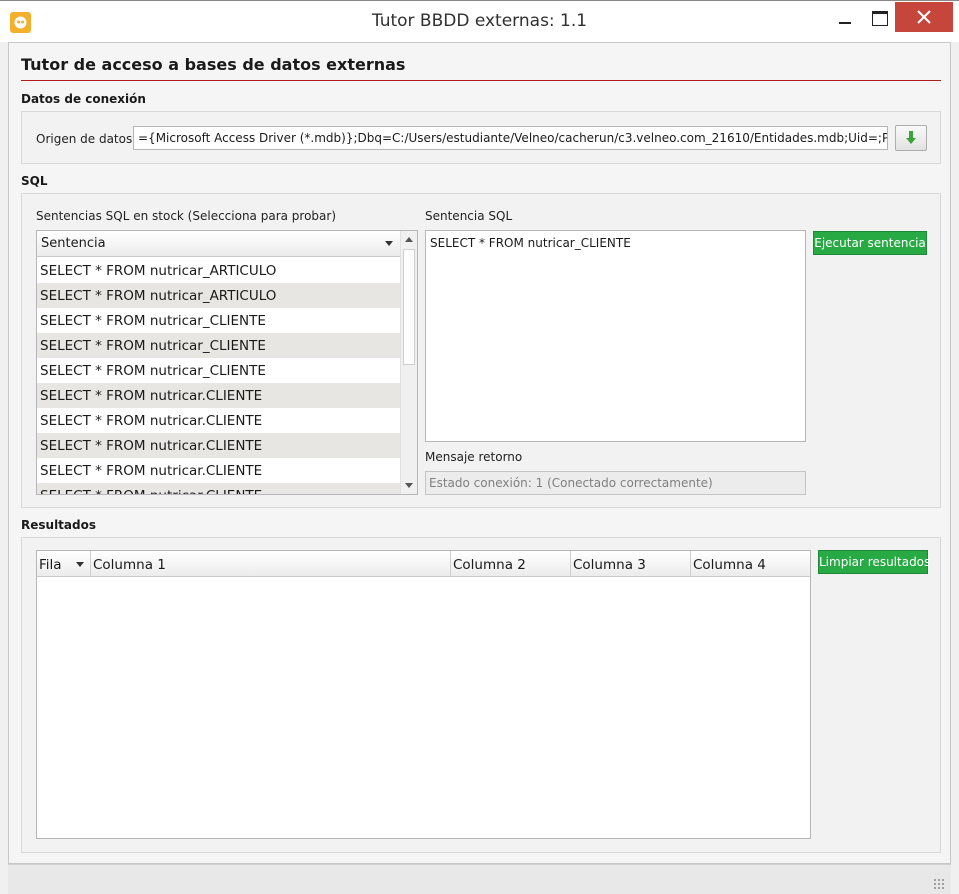 The width and height of the screenshot is (959, 894). Describe the element at coordinates (874, 562) in the screenshot. I see `clear-results-button: Limpiar resultados` at that location.